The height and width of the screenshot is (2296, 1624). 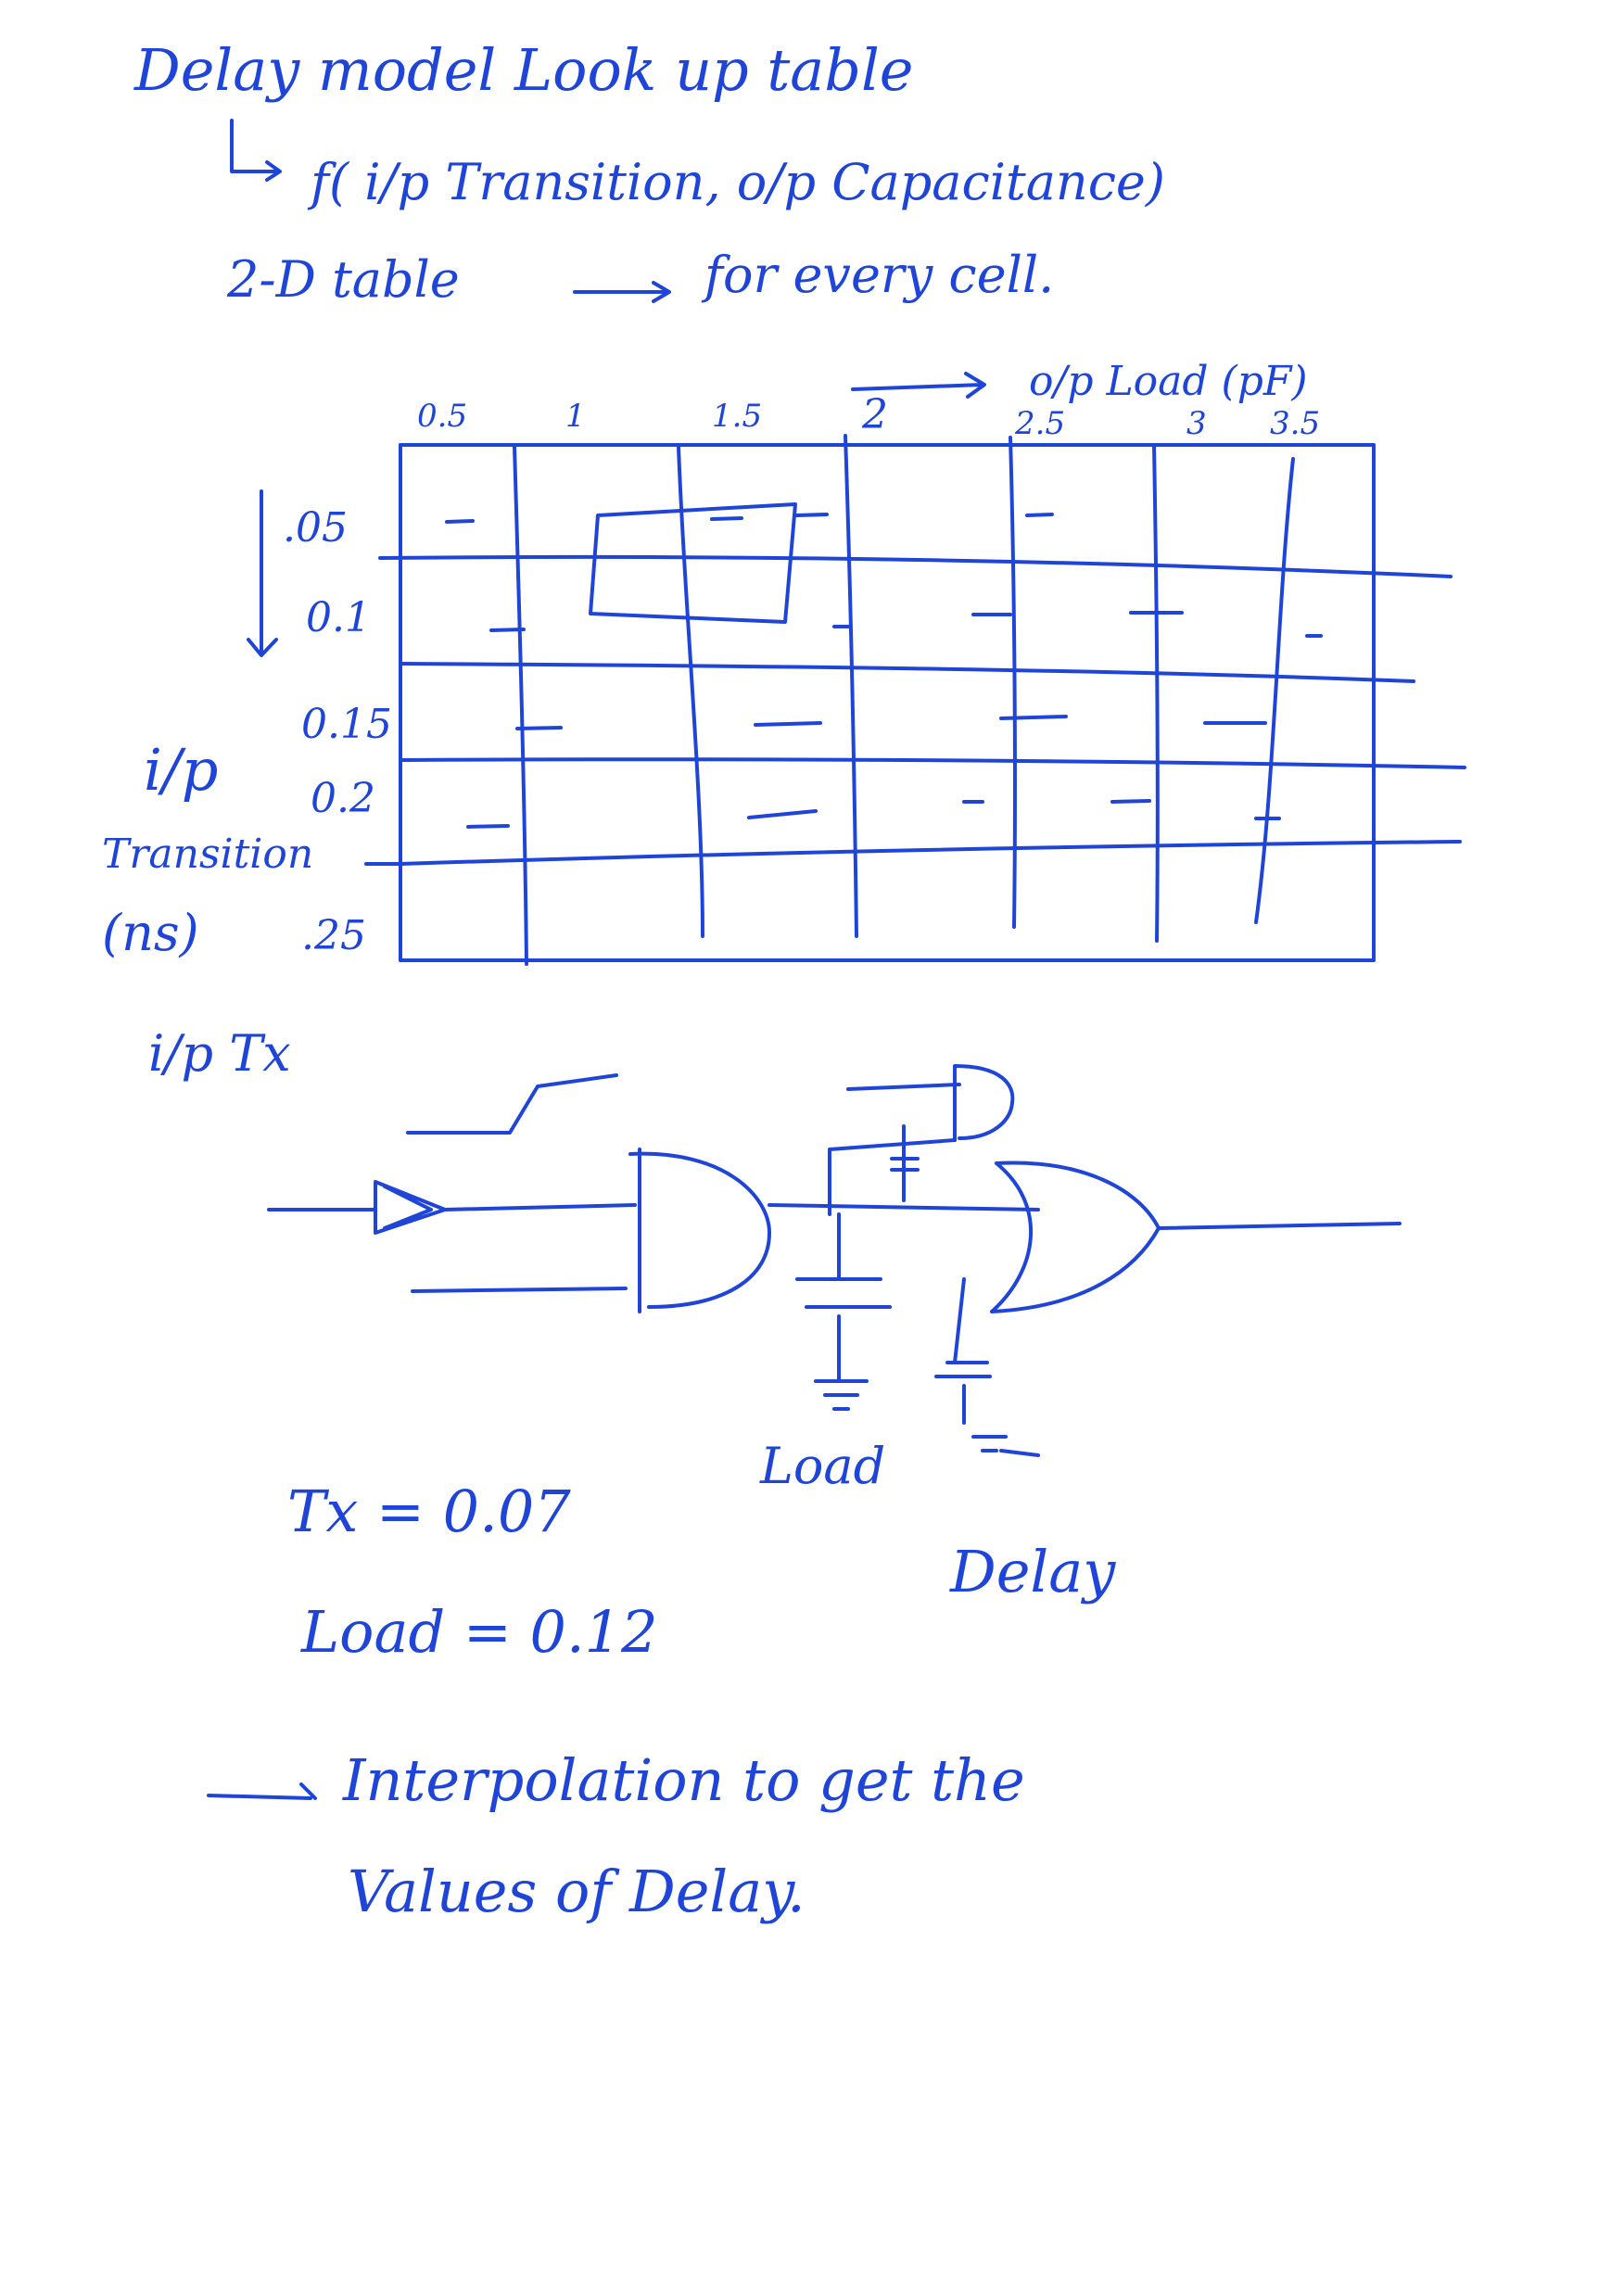 I want to click on column-label: 1, so click(x=575, y=416).